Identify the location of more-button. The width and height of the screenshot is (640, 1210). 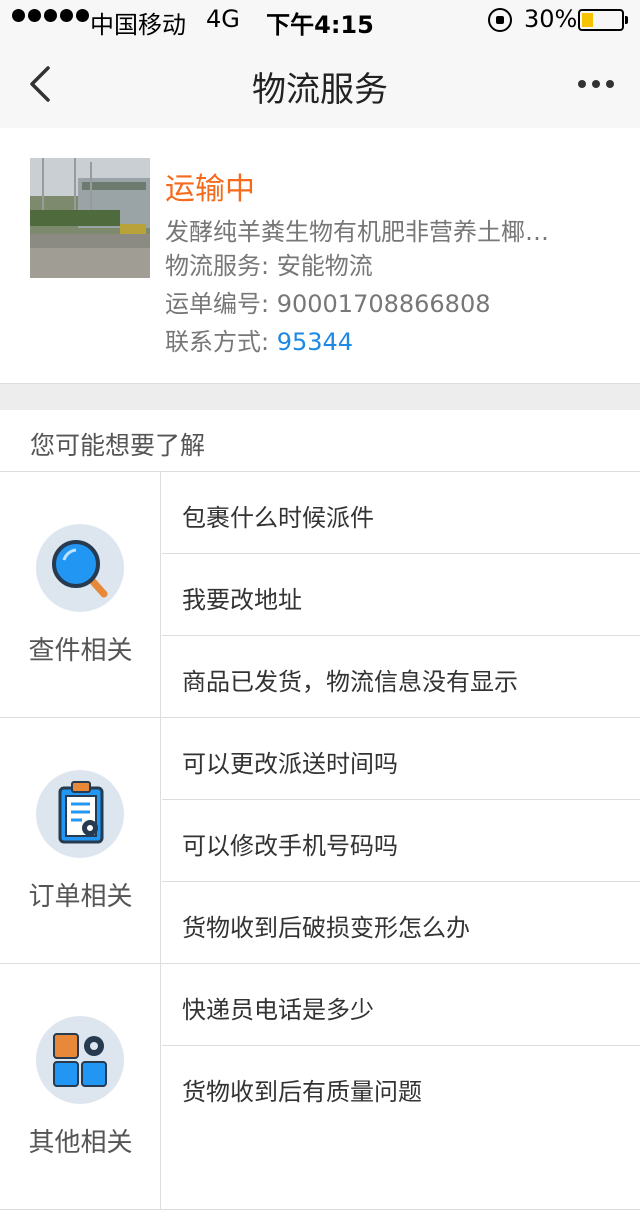
(596, 84).